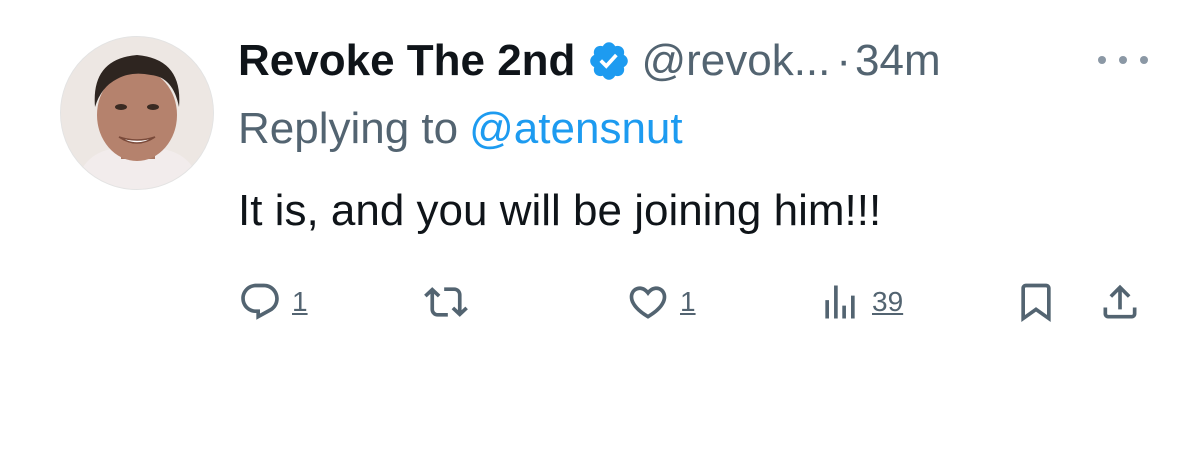 This screenshot has width=1200, height=452. I want to click on avatar, so click(137, 113).